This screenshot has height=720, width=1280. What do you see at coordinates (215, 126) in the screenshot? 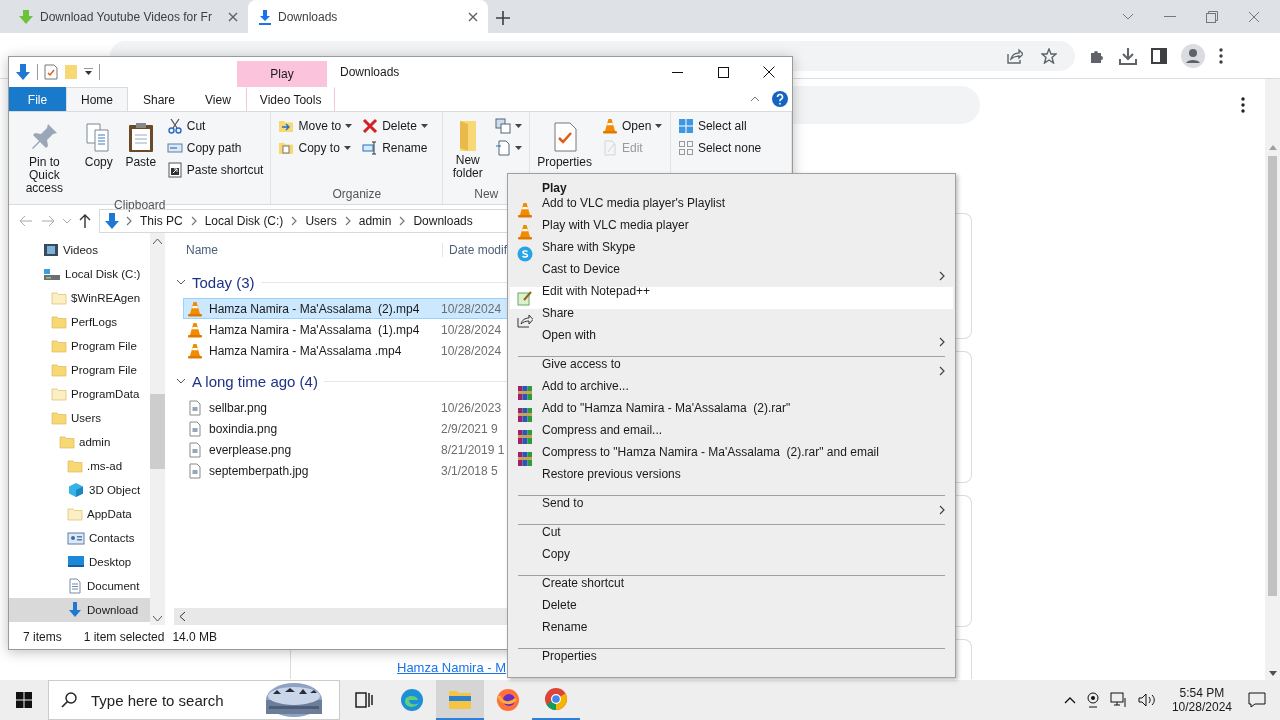
I see `ribbon-button: Cut` at bounding box center [215, 126].